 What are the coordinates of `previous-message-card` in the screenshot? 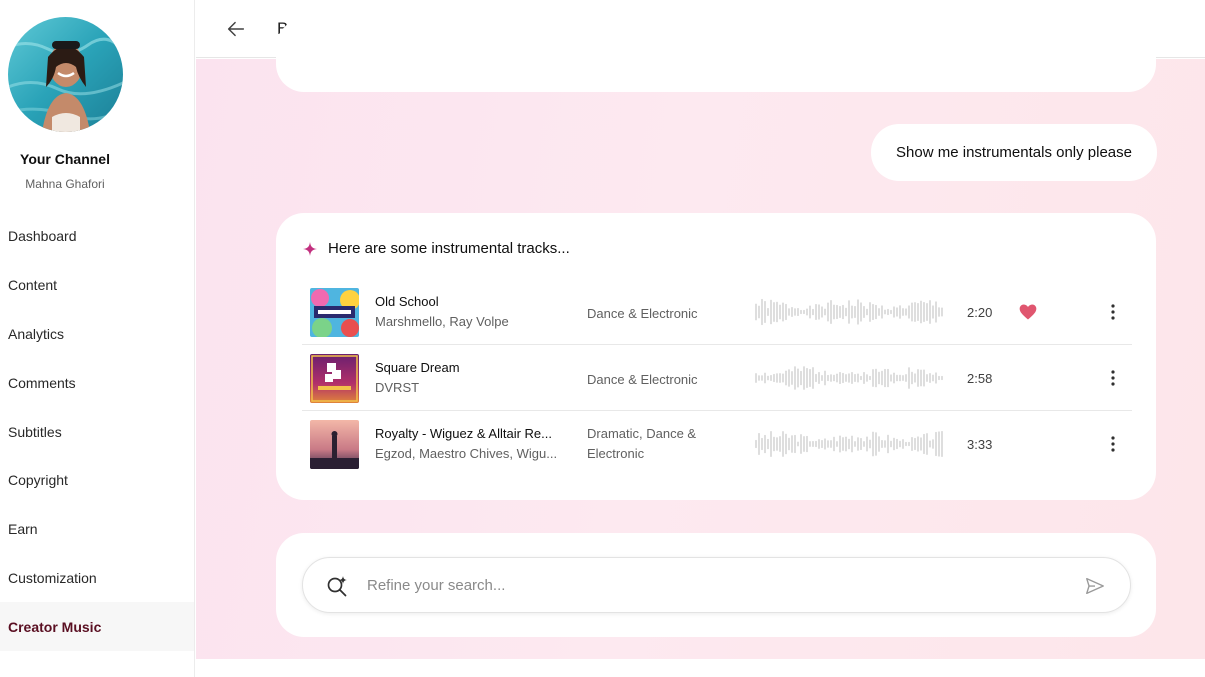 It's located at (716, 55).